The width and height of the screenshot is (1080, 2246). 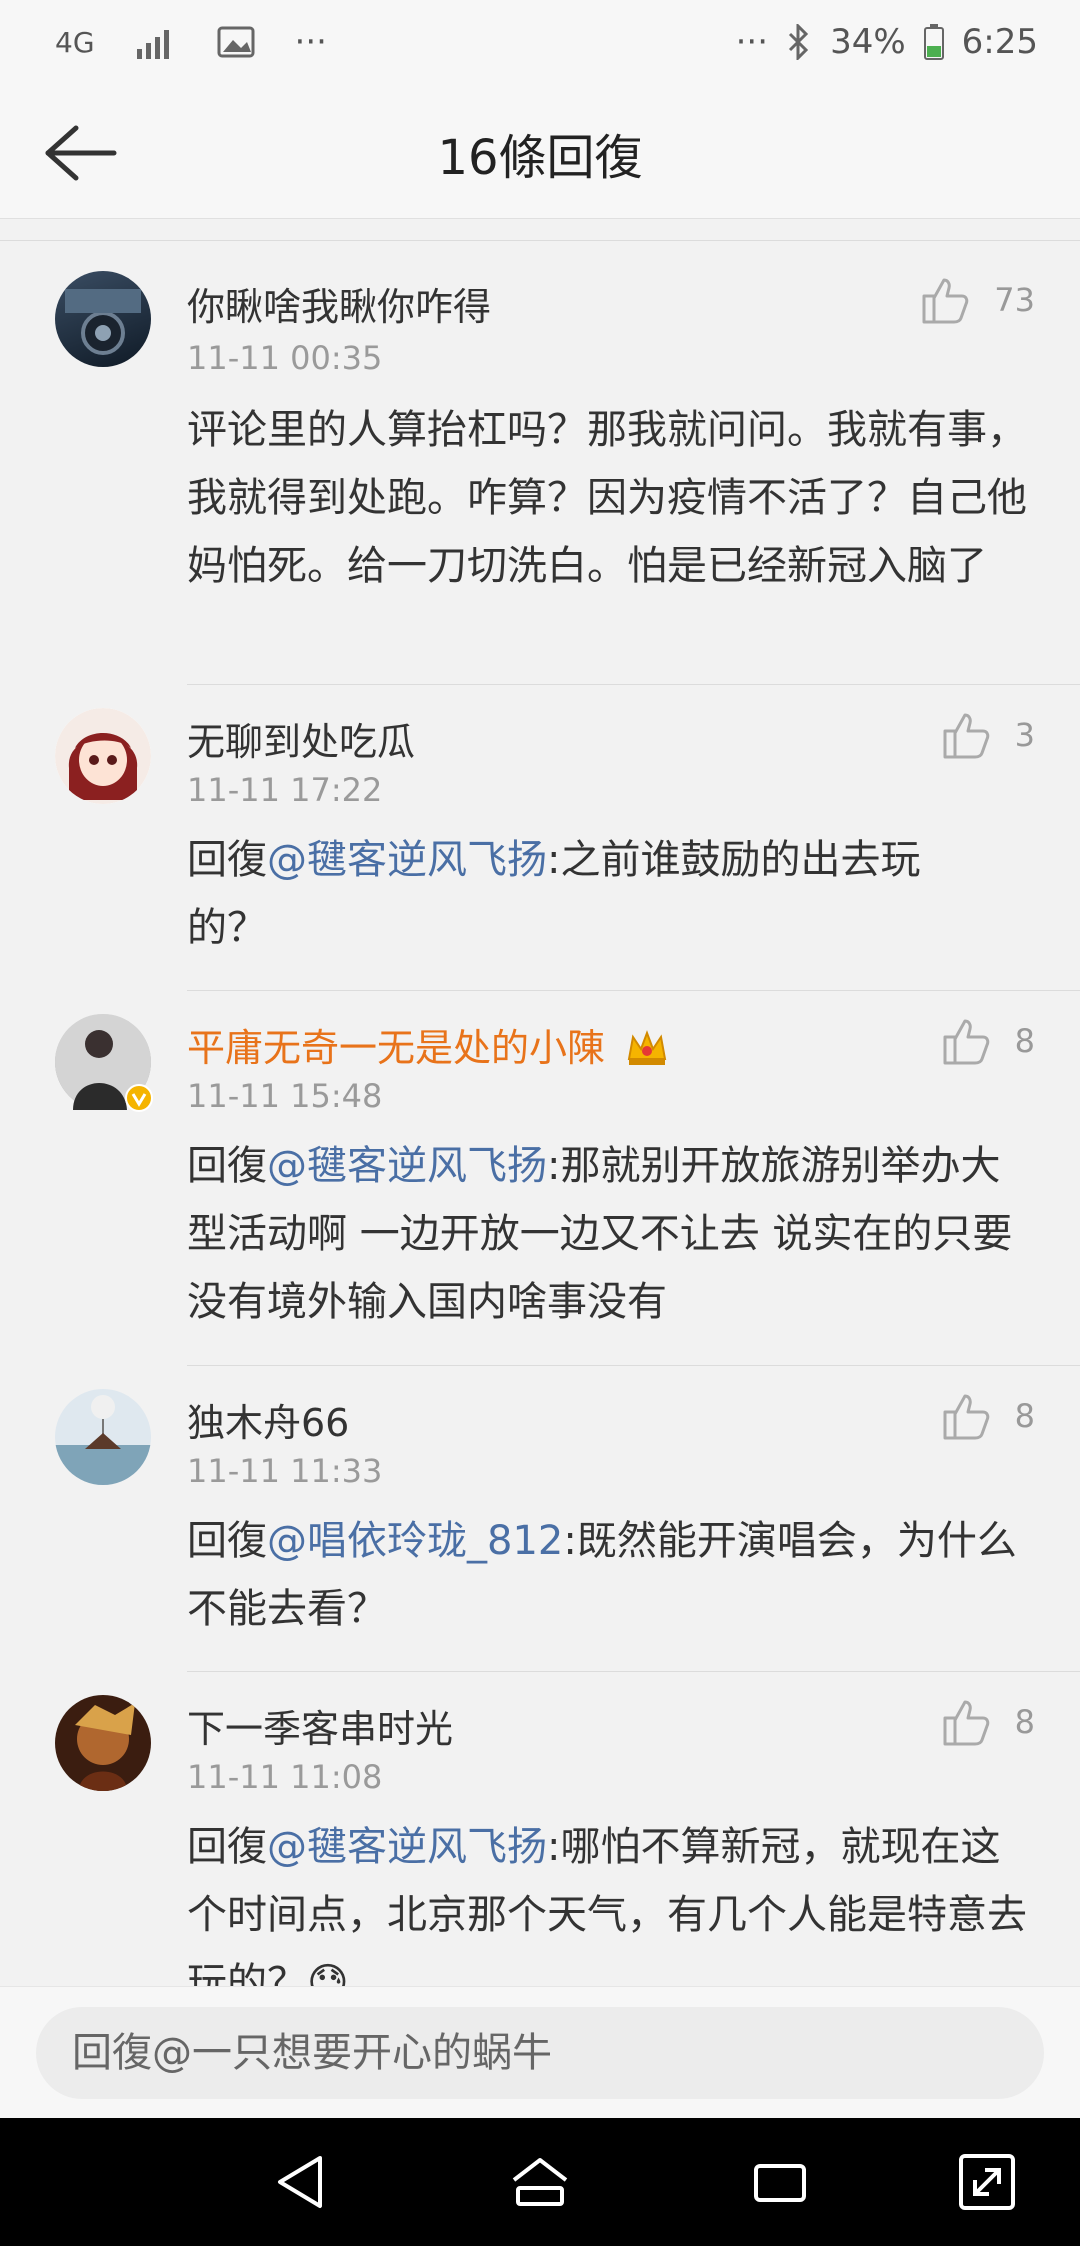 I want to click on like-count: 3, so click(x=1024, y=735).